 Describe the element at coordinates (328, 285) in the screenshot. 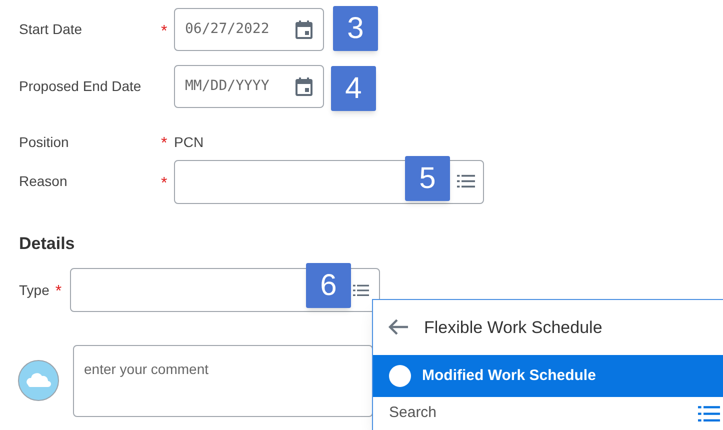

I see `step-badge: 6` at that location.